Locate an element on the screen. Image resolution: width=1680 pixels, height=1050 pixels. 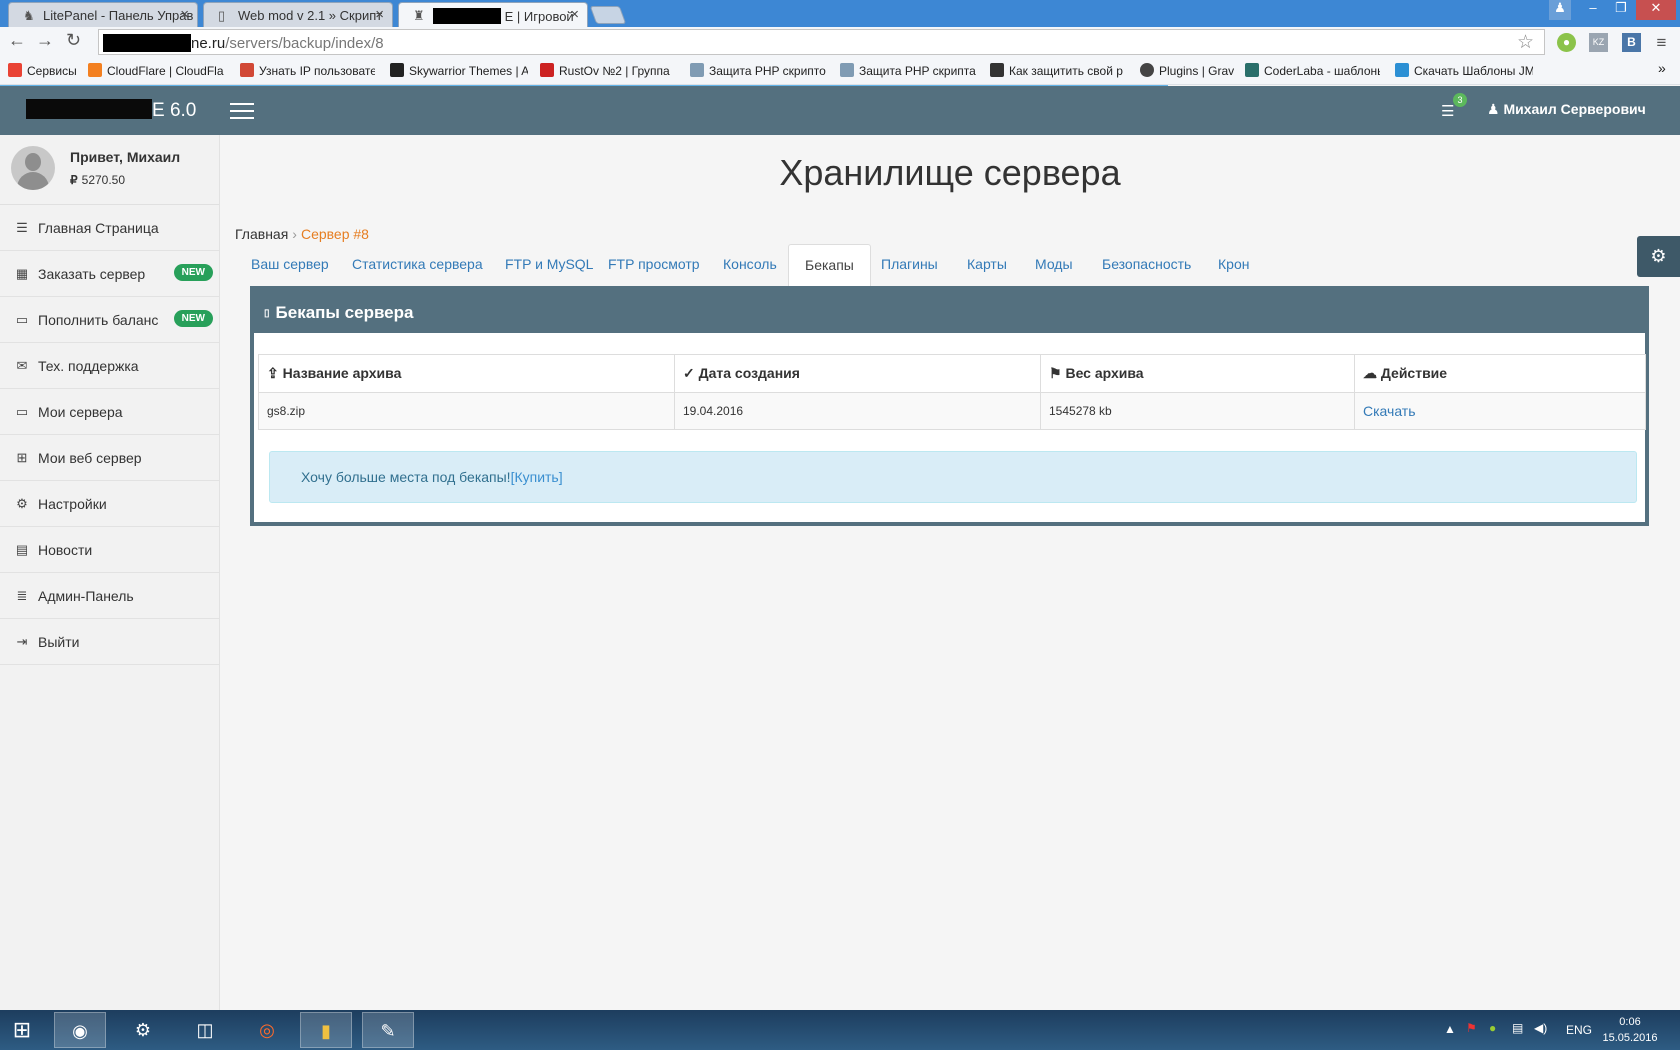
tray-expand-icon: ▲ is located at coordinates (1450, 1029).